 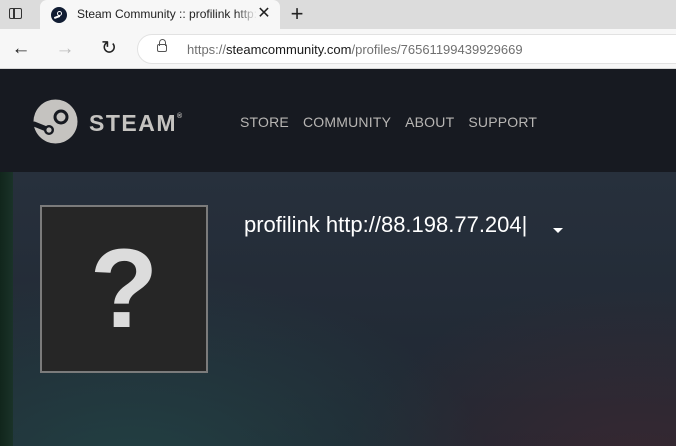 I want to click on url-host: steamcommunity.com, so click(x=289, y=49).